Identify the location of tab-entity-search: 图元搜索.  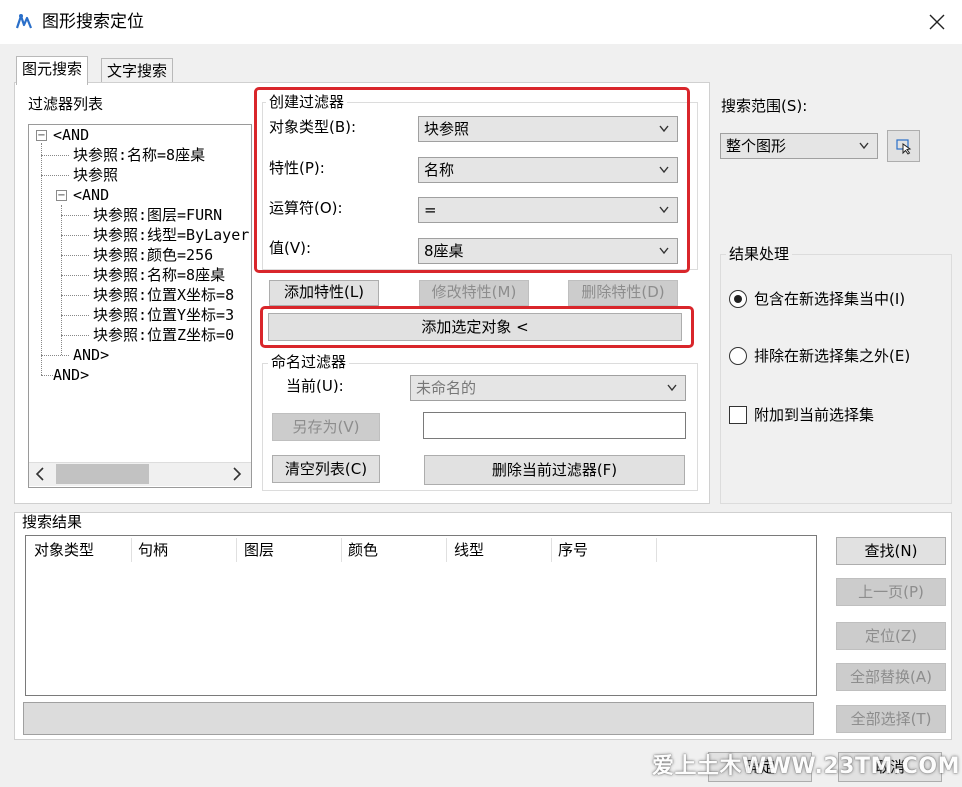
(52, 70).